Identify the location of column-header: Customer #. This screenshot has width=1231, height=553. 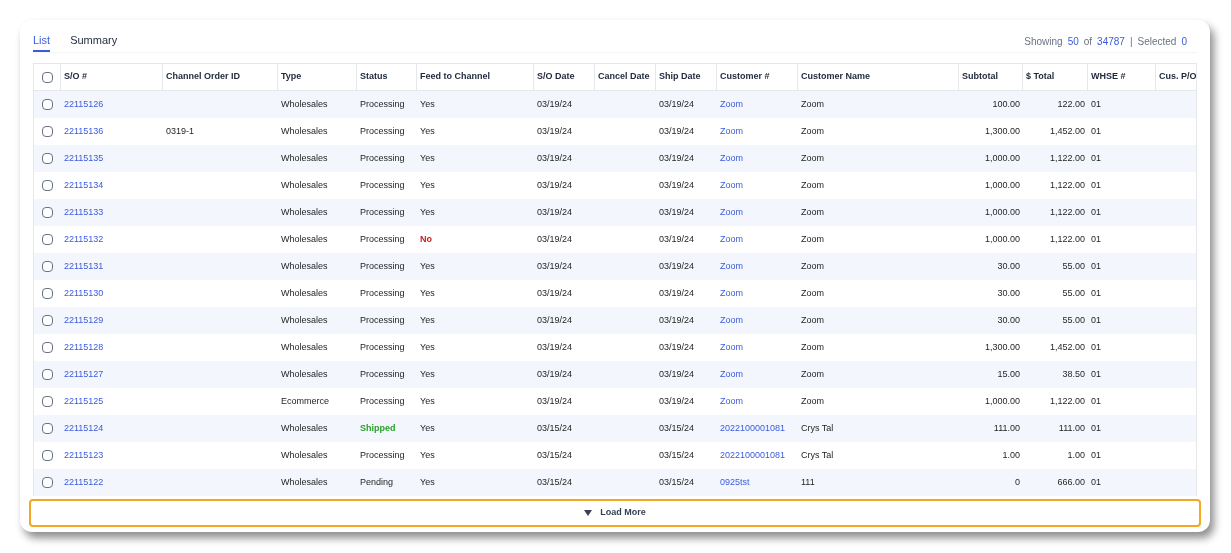
(745, 77).